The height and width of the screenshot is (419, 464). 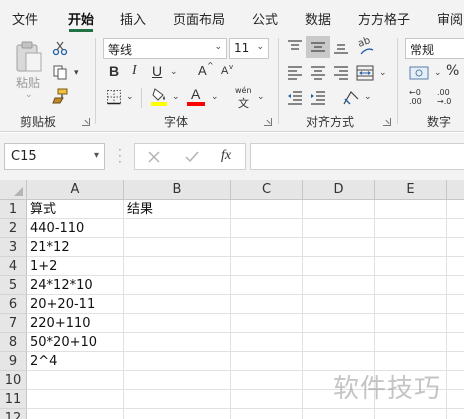 What do you see at coordinates (75, 361) in the screenshot?
I see `cell: 2^4` at bounding box center [75, 361].